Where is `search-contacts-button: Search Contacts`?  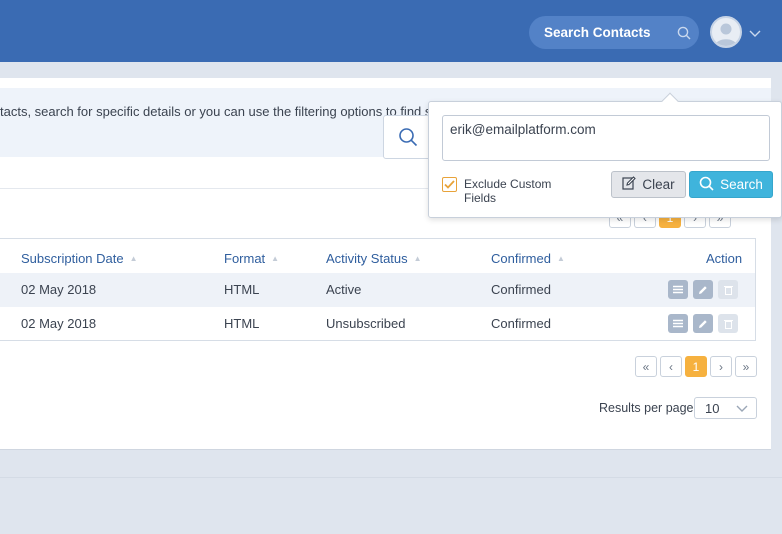 search-contacts-button: Search Contacts is located at coordinates (614, 32).